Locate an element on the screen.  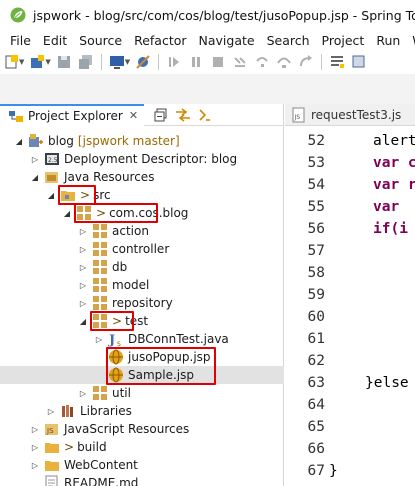
tree-item-label: README.md is located at coordinates (101, 481).